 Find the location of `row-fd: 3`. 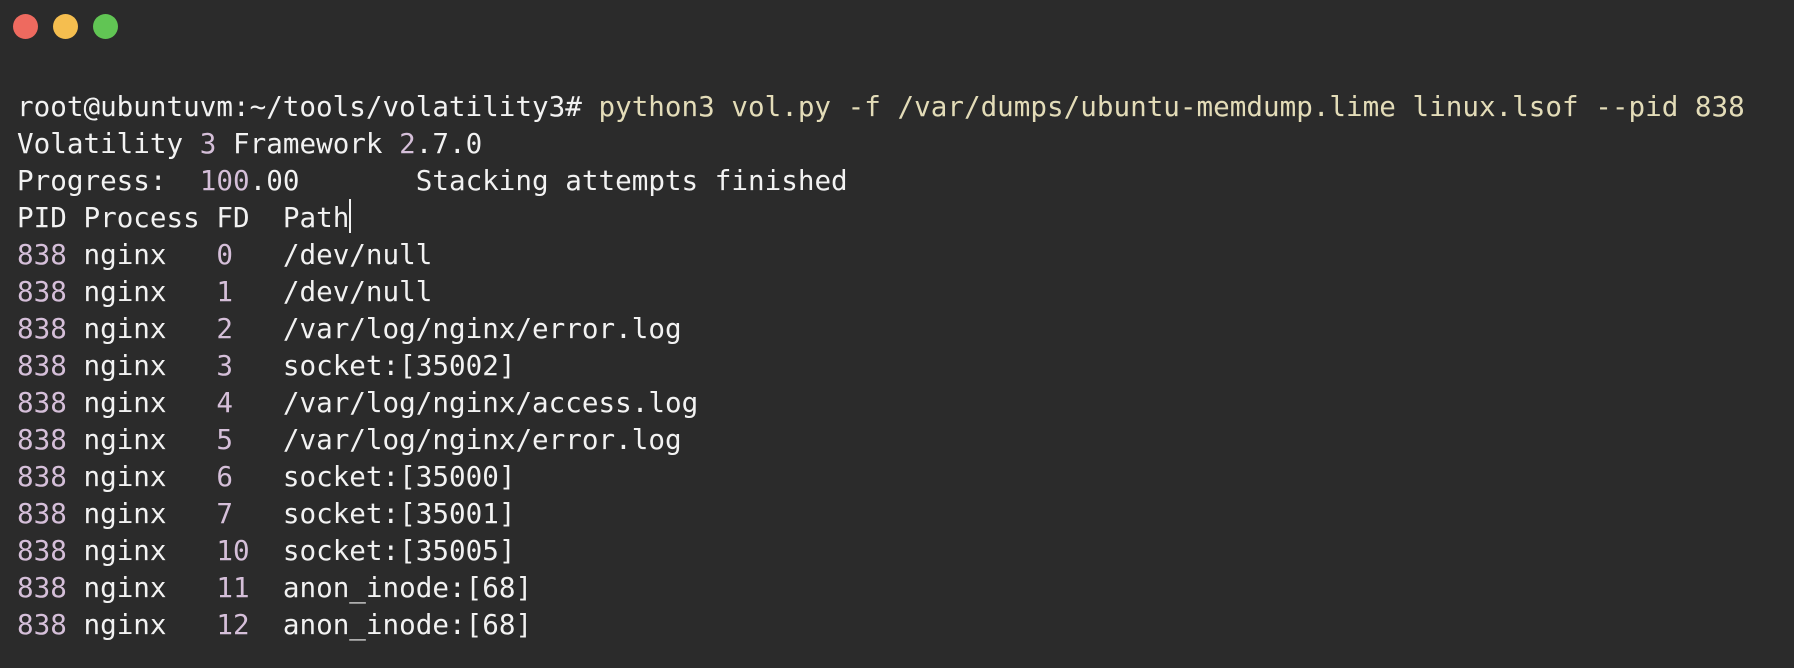

row-fd: 3 is located at coordinates (233, 365).